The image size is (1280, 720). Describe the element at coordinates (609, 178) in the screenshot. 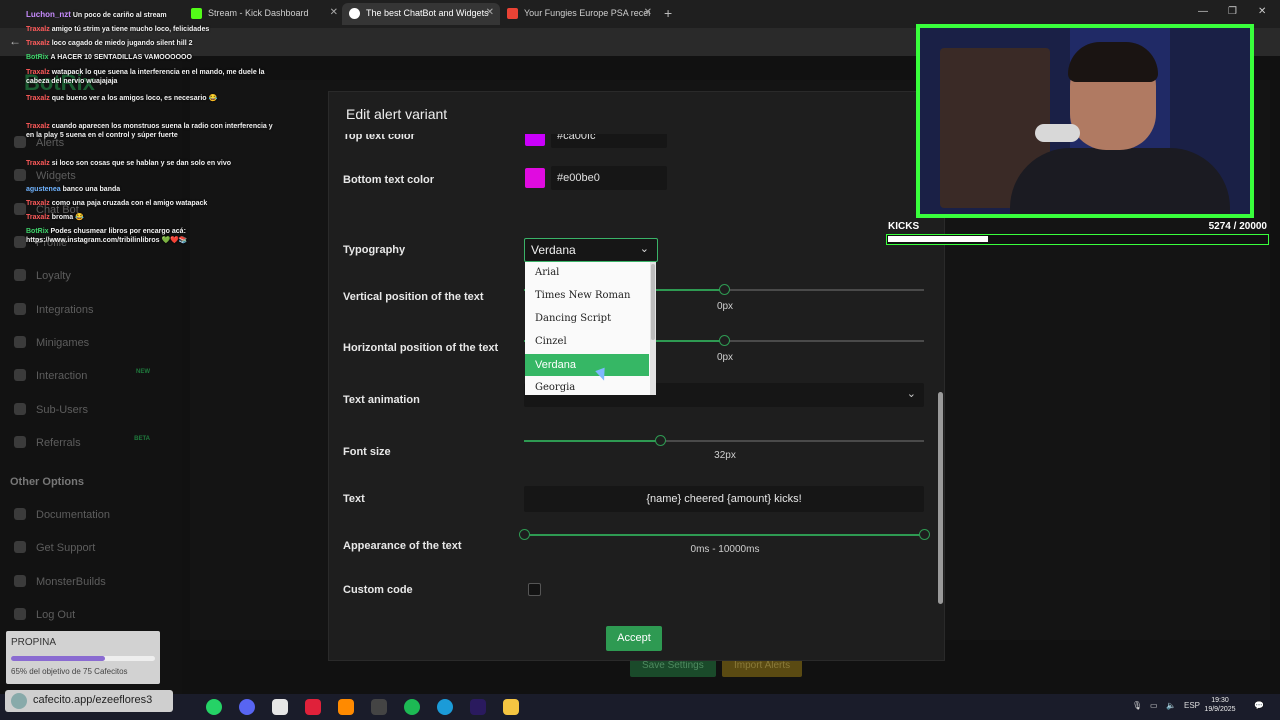

I see `bottom-text-color-input: #e00be0` at that location.